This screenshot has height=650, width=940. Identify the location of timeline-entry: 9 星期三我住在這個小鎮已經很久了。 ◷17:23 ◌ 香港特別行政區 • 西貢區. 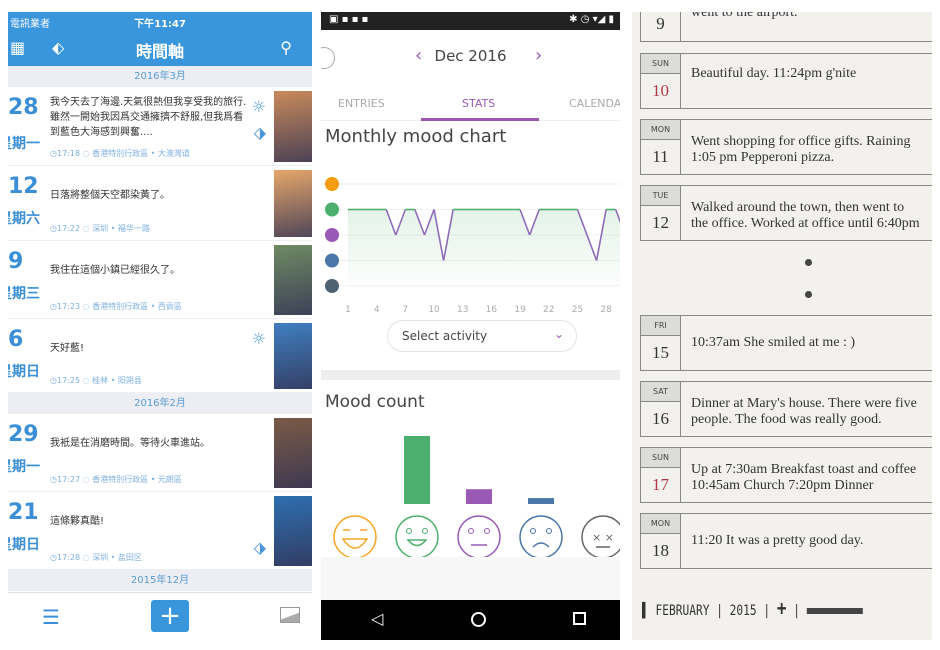
(160, 280).